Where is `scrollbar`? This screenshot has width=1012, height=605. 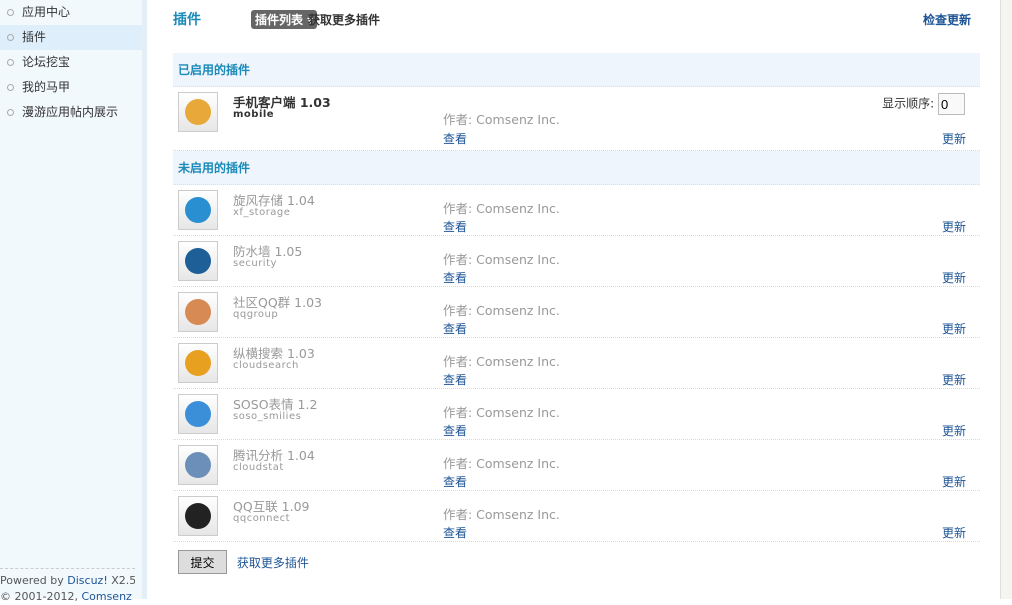
scrollbar is located at coordinates (1006, 299).